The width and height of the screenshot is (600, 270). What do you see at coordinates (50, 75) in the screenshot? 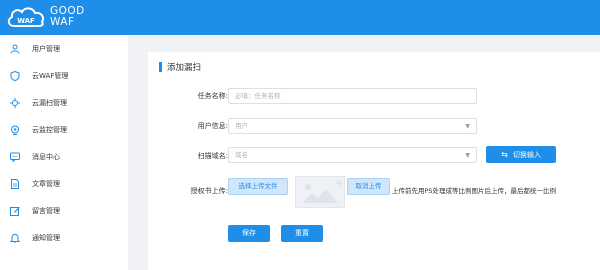
I see `sidebar-item-label: 云WAF管理` at bounding box center [50, 75].